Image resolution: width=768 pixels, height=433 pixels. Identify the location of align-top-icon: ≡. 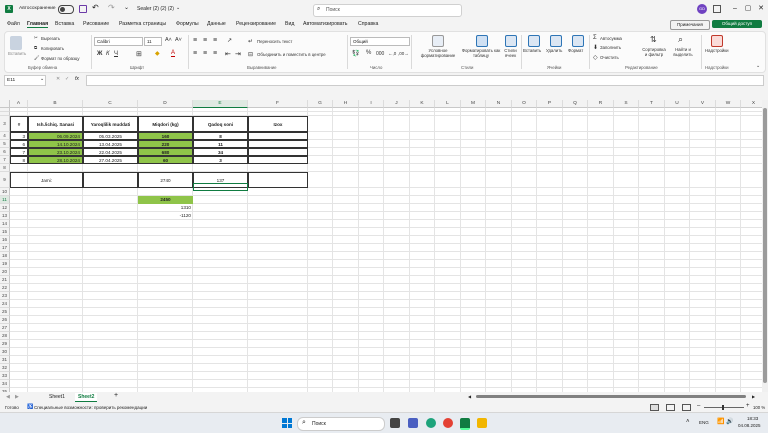
(195, 40).